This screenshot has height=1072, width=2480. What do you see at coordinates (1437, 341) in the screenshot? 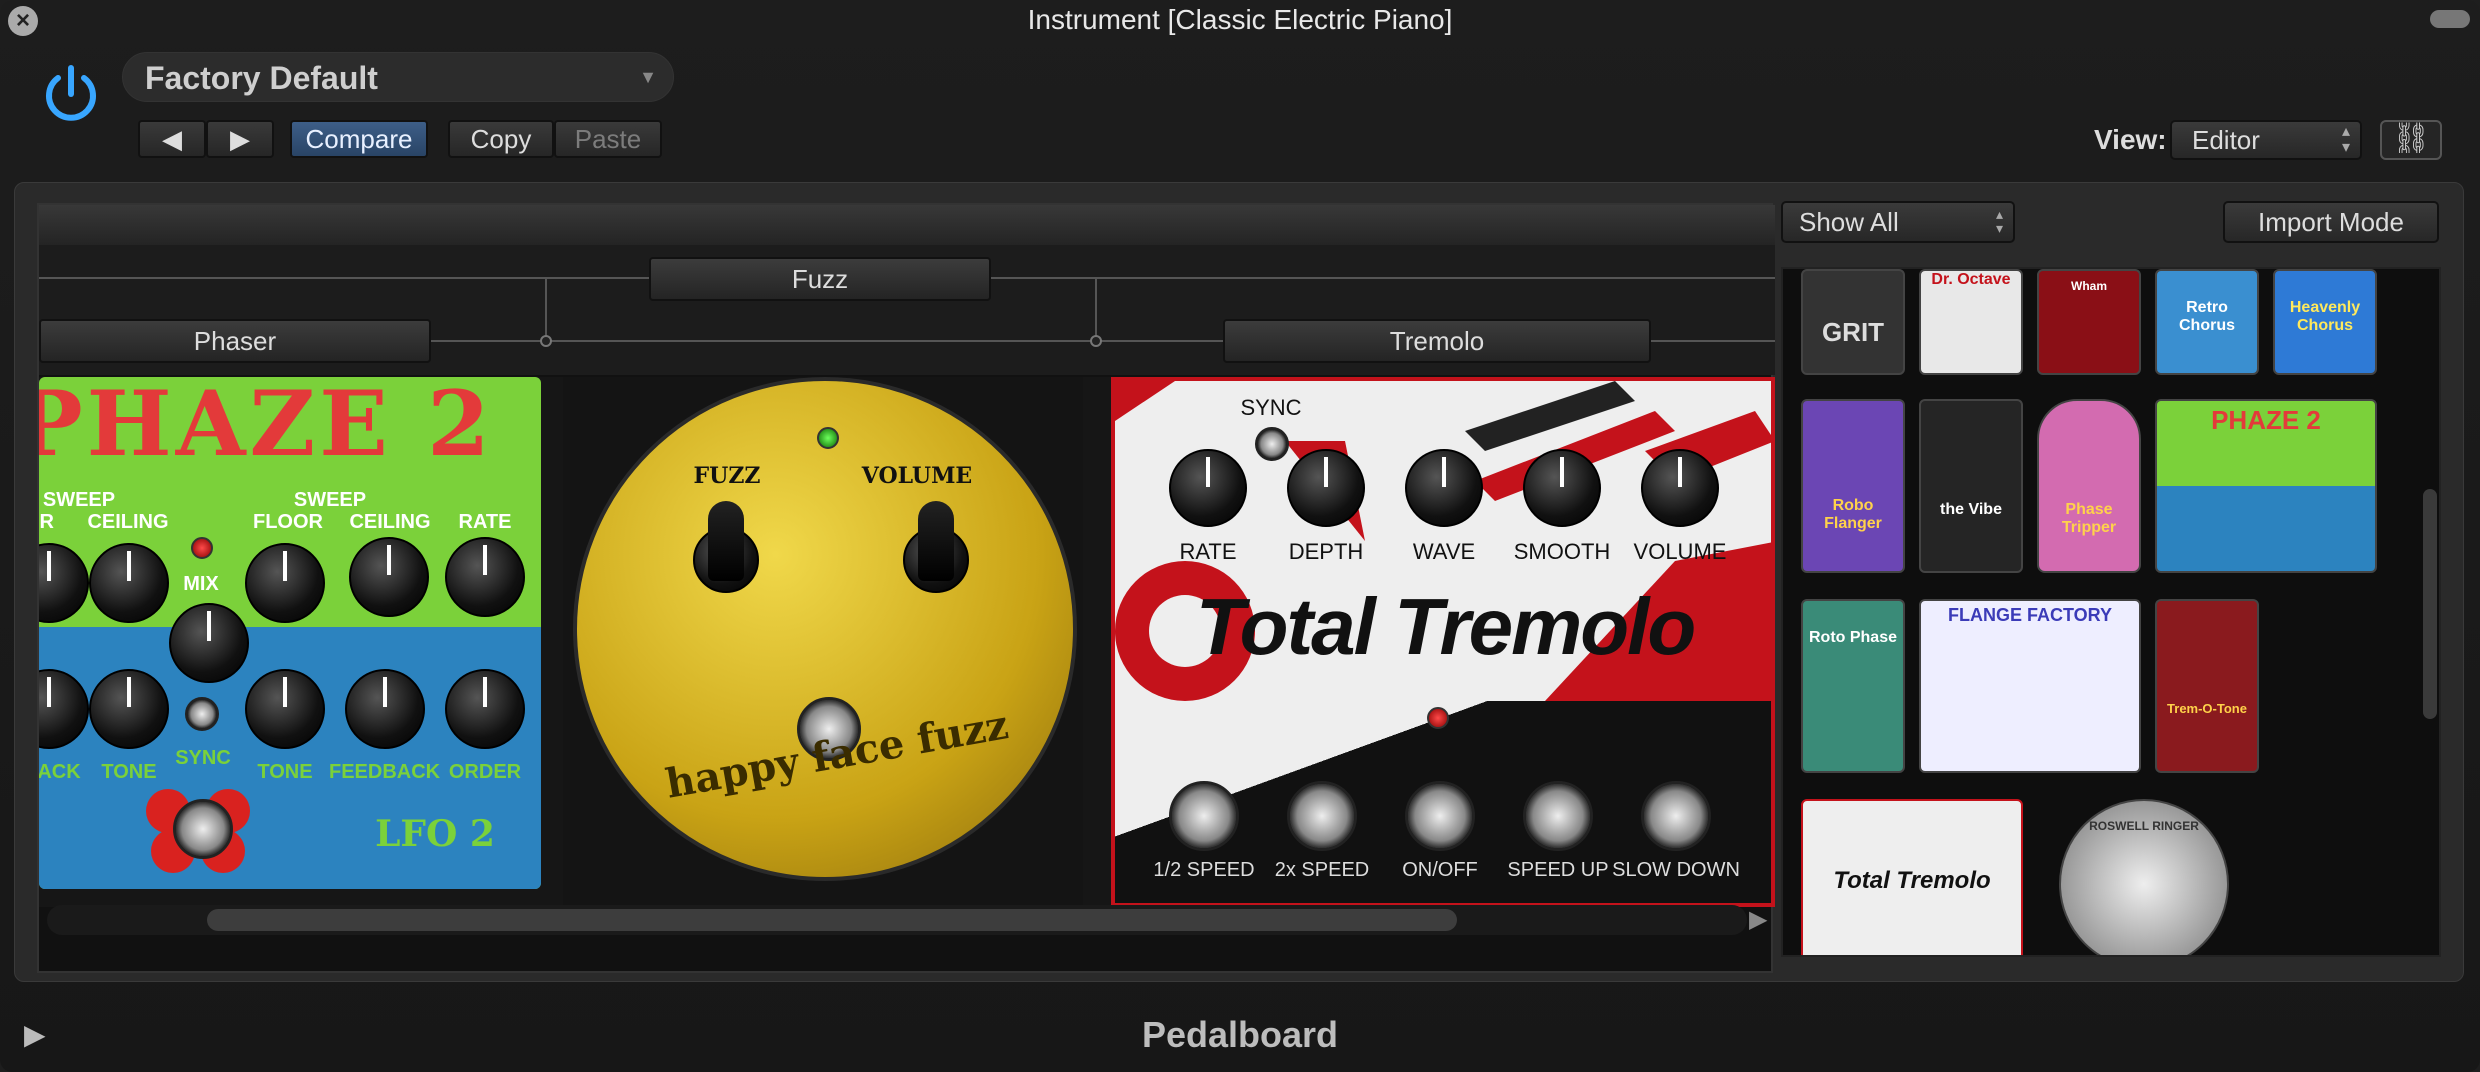
I see `bus-tremolo: Tremolo` at bounding box center [1437, 341].